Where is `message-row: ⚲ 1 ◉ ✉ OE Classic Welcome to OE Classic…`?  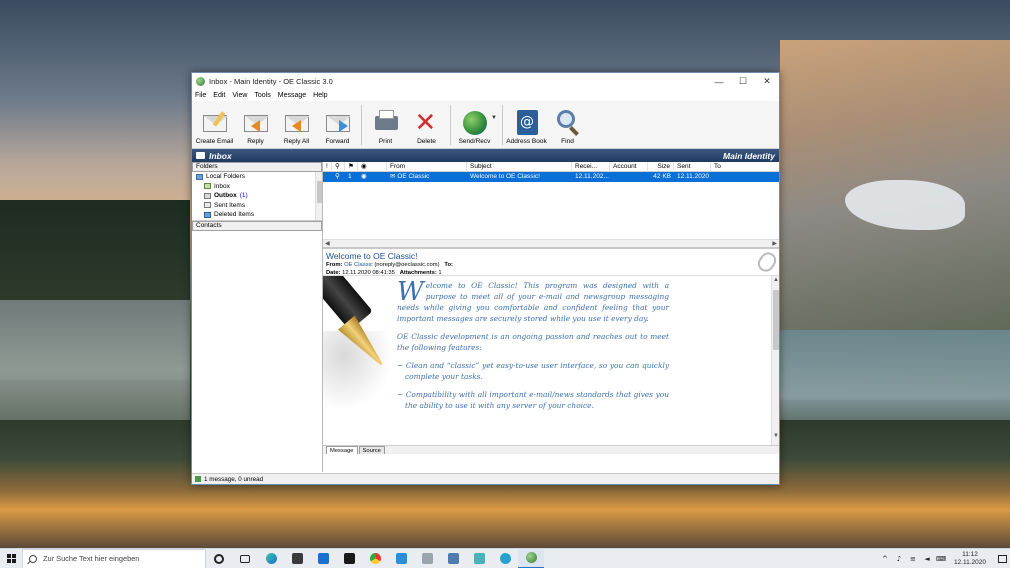 message-row: ⚲ 1 ◉ ✉ OE Classic Welcome to OE Classic… is located at coordinates (551, 177).